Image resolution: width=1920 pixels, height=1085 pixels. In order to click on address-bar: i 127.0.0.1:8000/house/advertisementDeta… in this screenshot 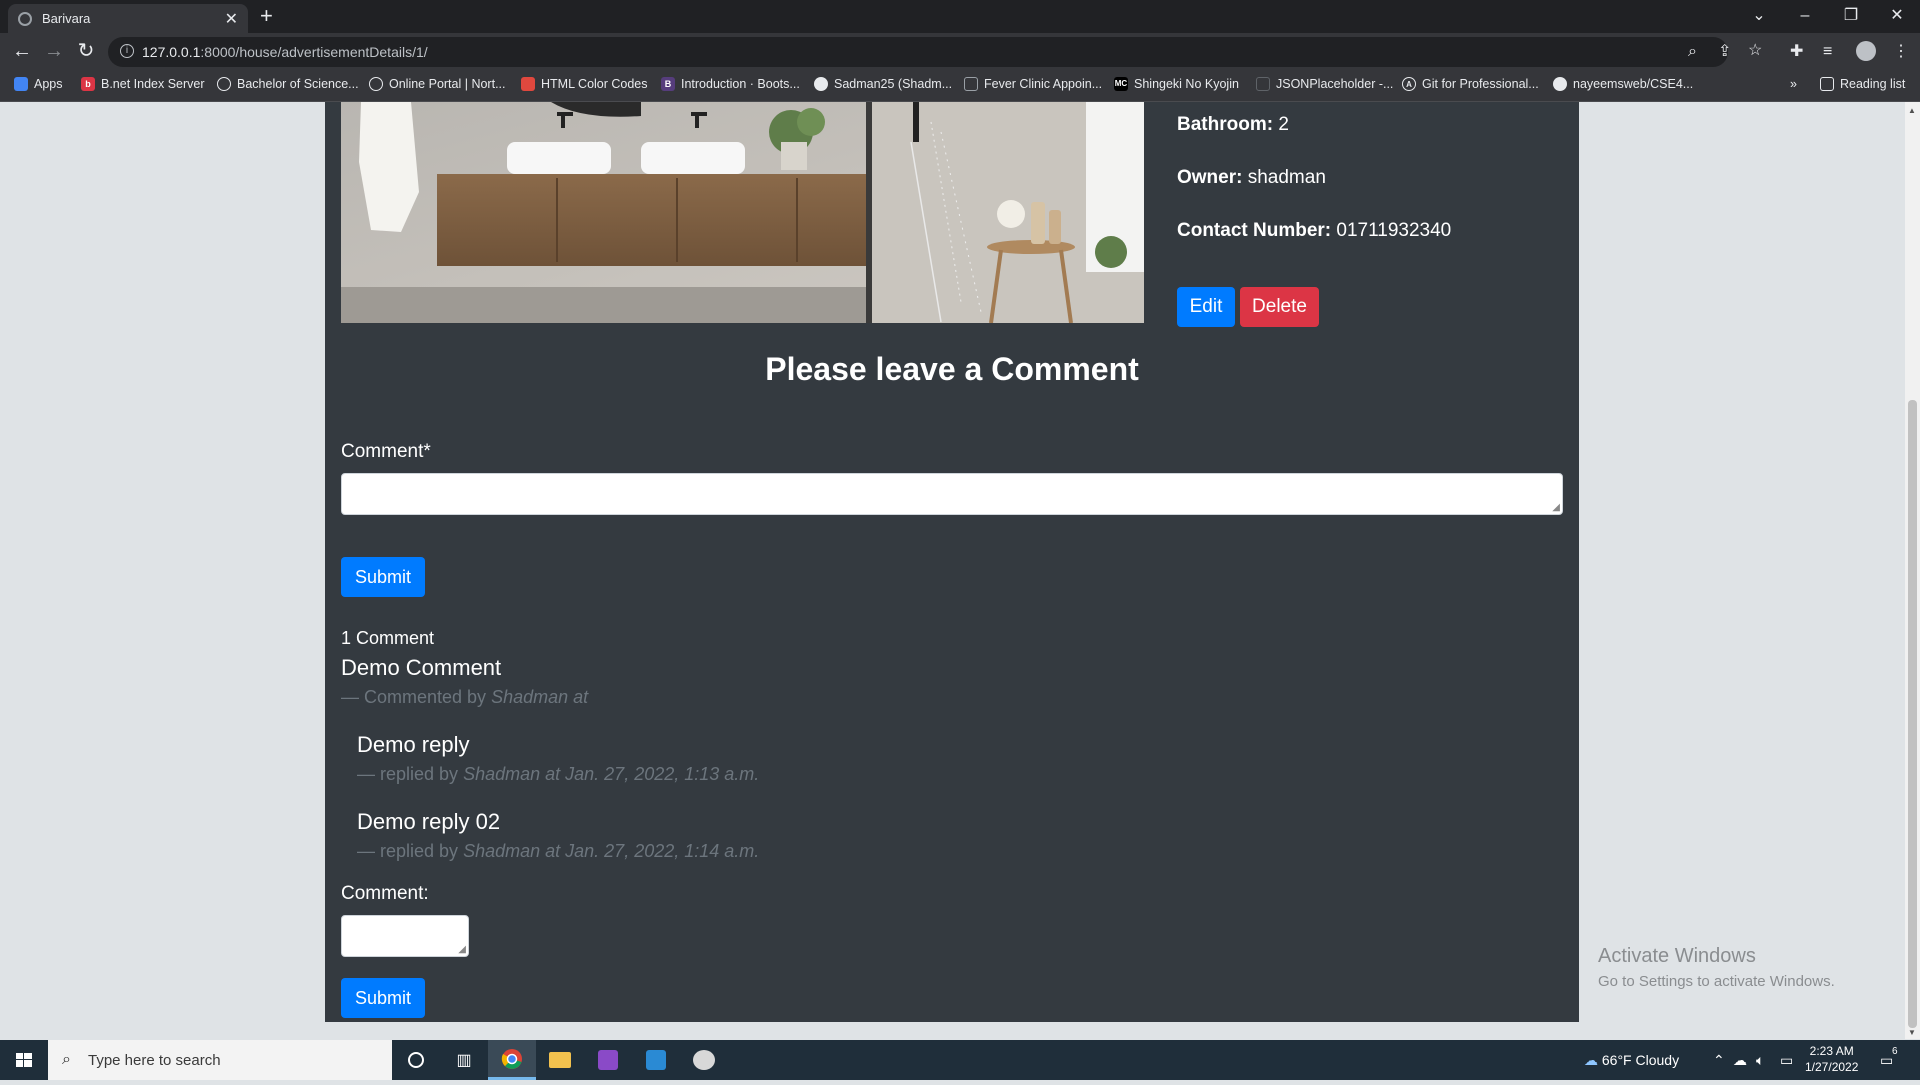, I will do `click(935, 52)`.